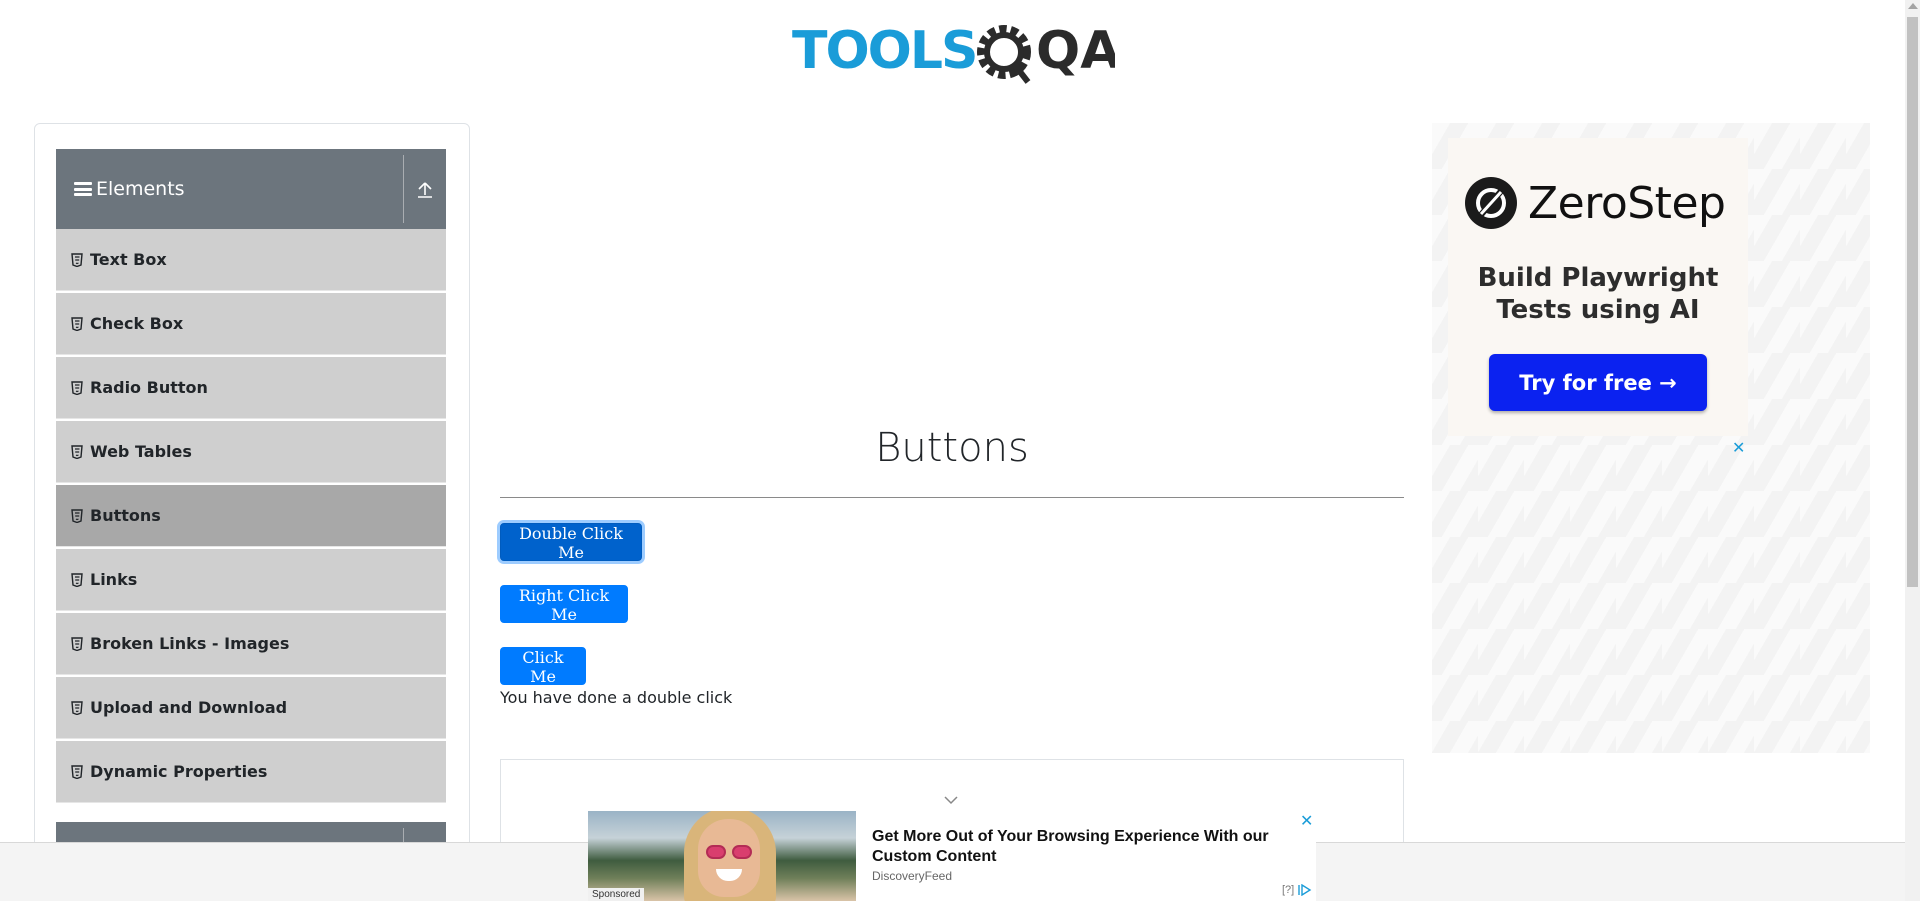 The image size is (1920, 901). Describe the element at coordinates (1305, 890) in the screenshot. I see `adchoices-icon` at that location.